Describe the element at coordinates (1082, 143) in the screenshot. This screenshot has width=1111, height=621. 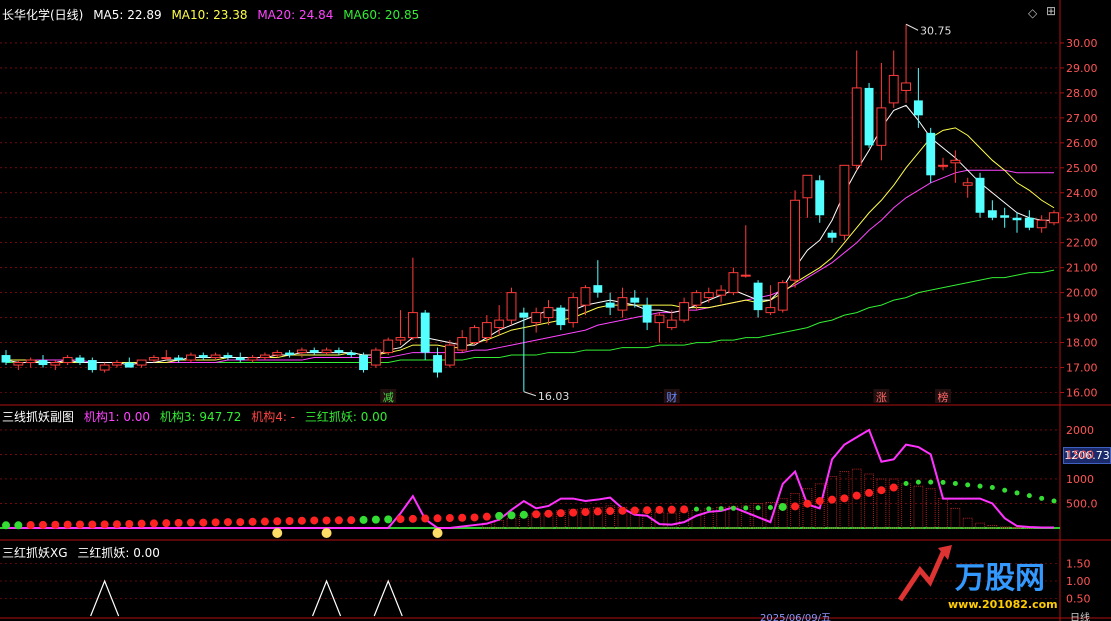
I see `y-tick-label: 26.00` at that location.